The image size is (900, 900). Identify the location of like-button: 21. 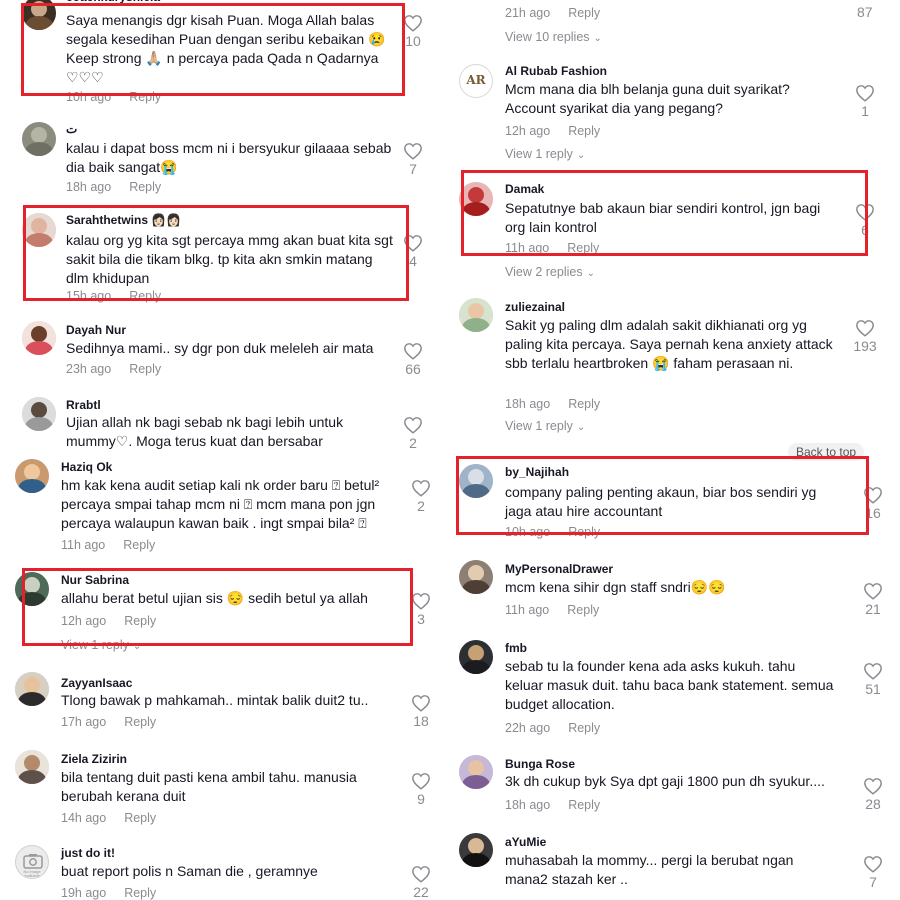
(873, 599).